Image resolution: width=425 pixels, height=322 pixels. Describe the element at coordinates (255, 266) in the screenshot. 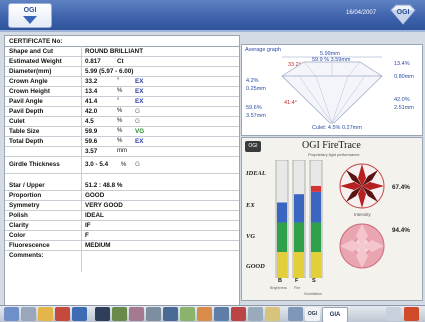

I see `level-good: GOOD` at that location.